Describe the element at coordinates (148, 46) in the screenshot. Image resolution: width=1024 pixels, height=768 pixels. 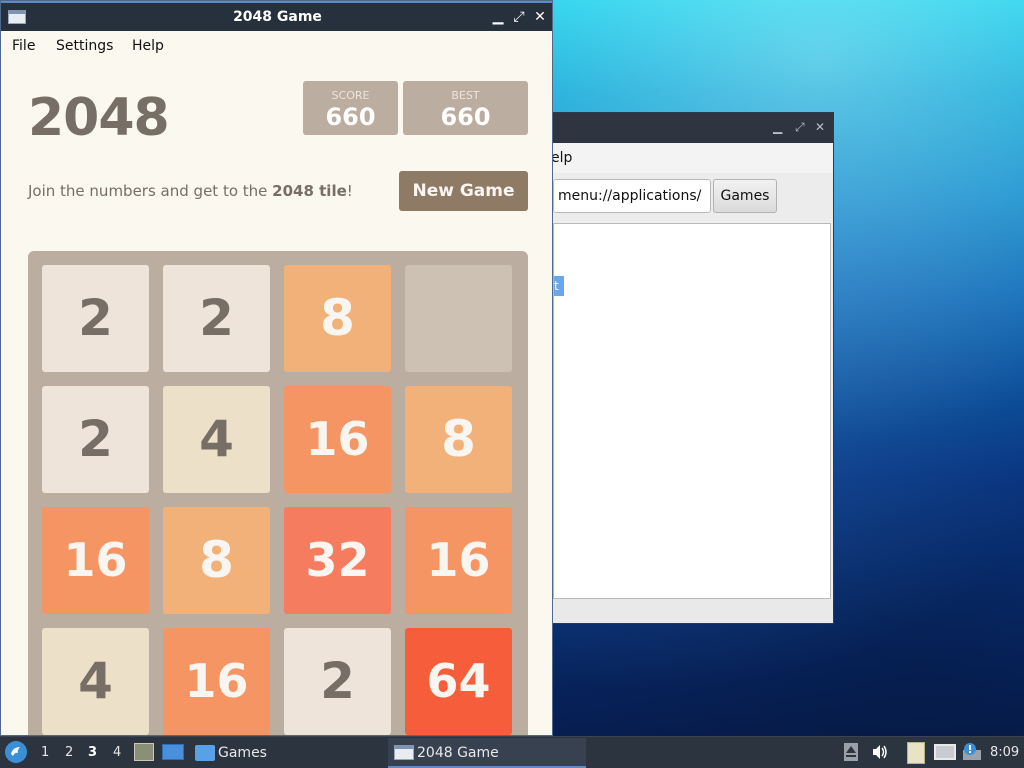
I see `menu-help: Help` at that location.